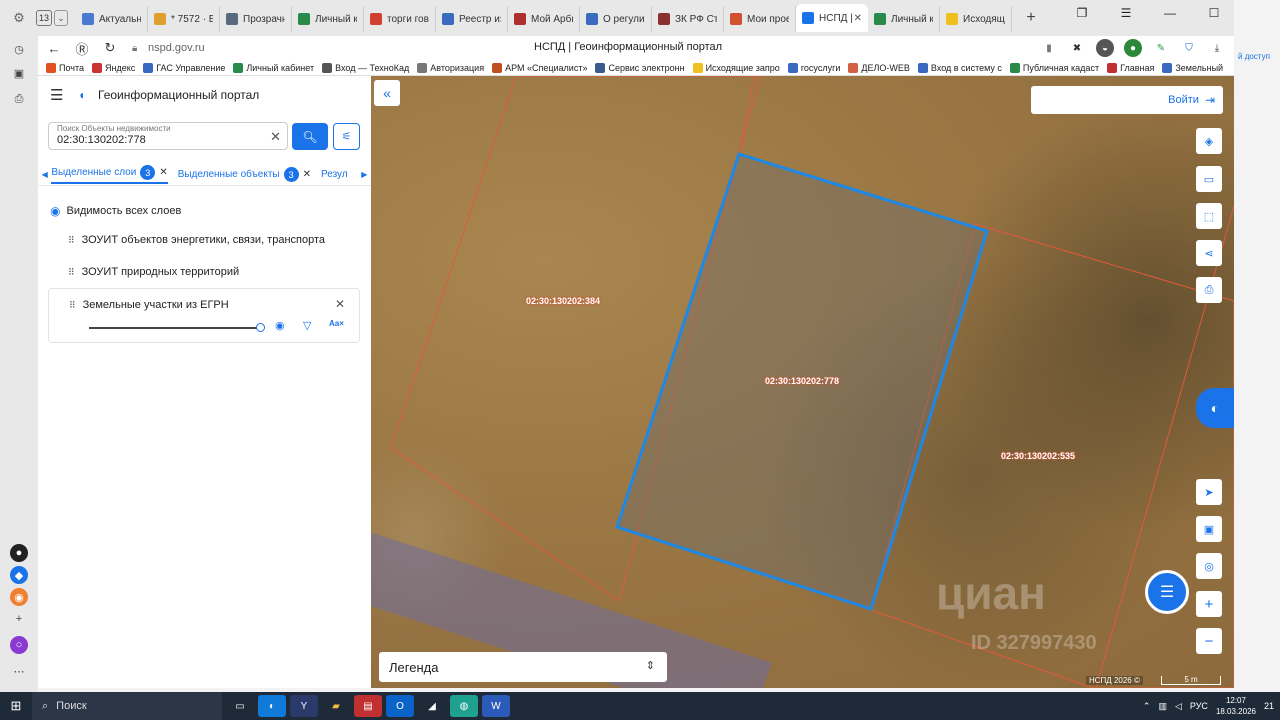 The height and width of the screenshot is (720, 1280). Describe the element at coordinates (496, 706) in the screenshot. I see `word-icon: W` at that location.